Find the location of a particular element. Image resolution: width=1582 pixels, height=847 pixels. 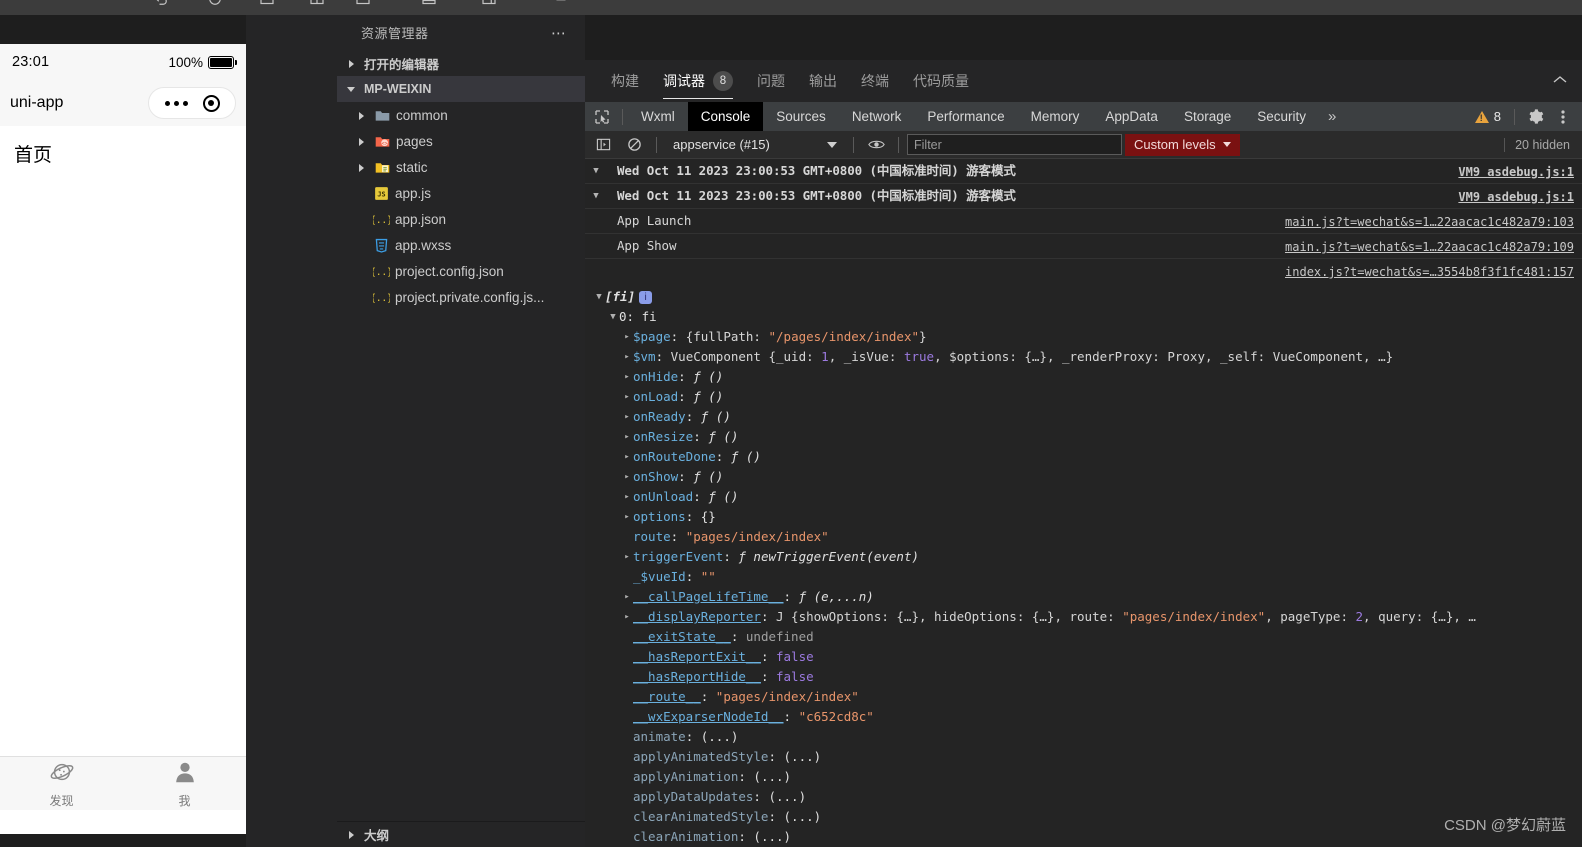

redo-icon is located at coordinates (215, 4).